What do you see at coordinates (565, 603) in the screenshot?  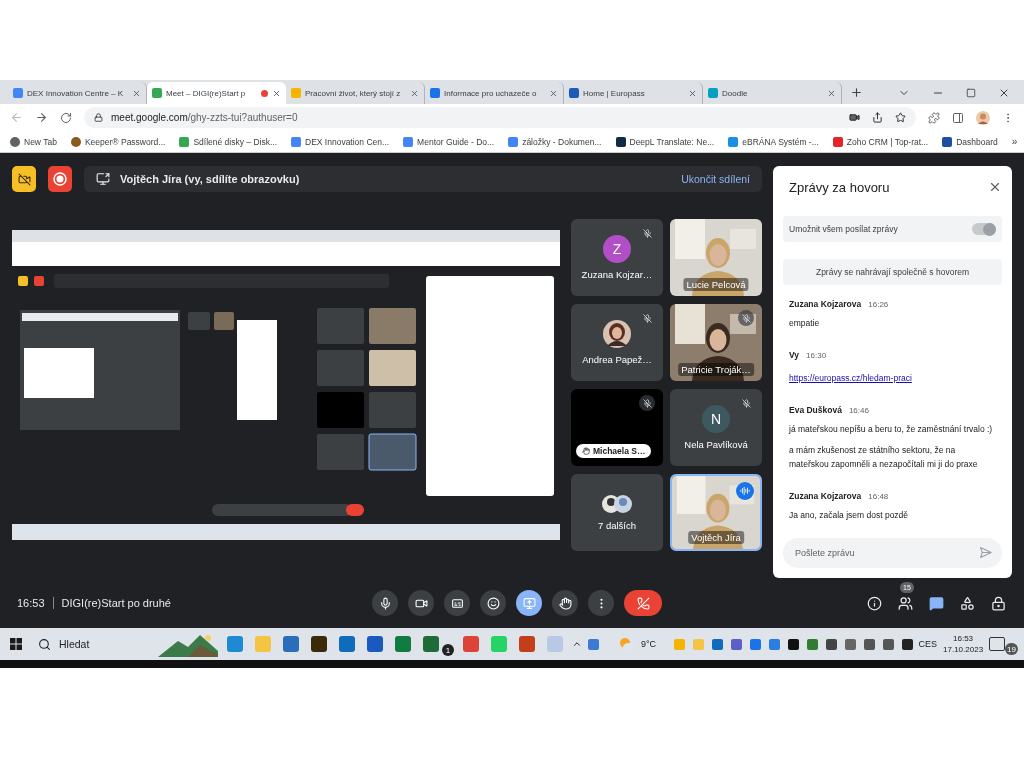 I see `hand-button` at bounding box center [565, 603].